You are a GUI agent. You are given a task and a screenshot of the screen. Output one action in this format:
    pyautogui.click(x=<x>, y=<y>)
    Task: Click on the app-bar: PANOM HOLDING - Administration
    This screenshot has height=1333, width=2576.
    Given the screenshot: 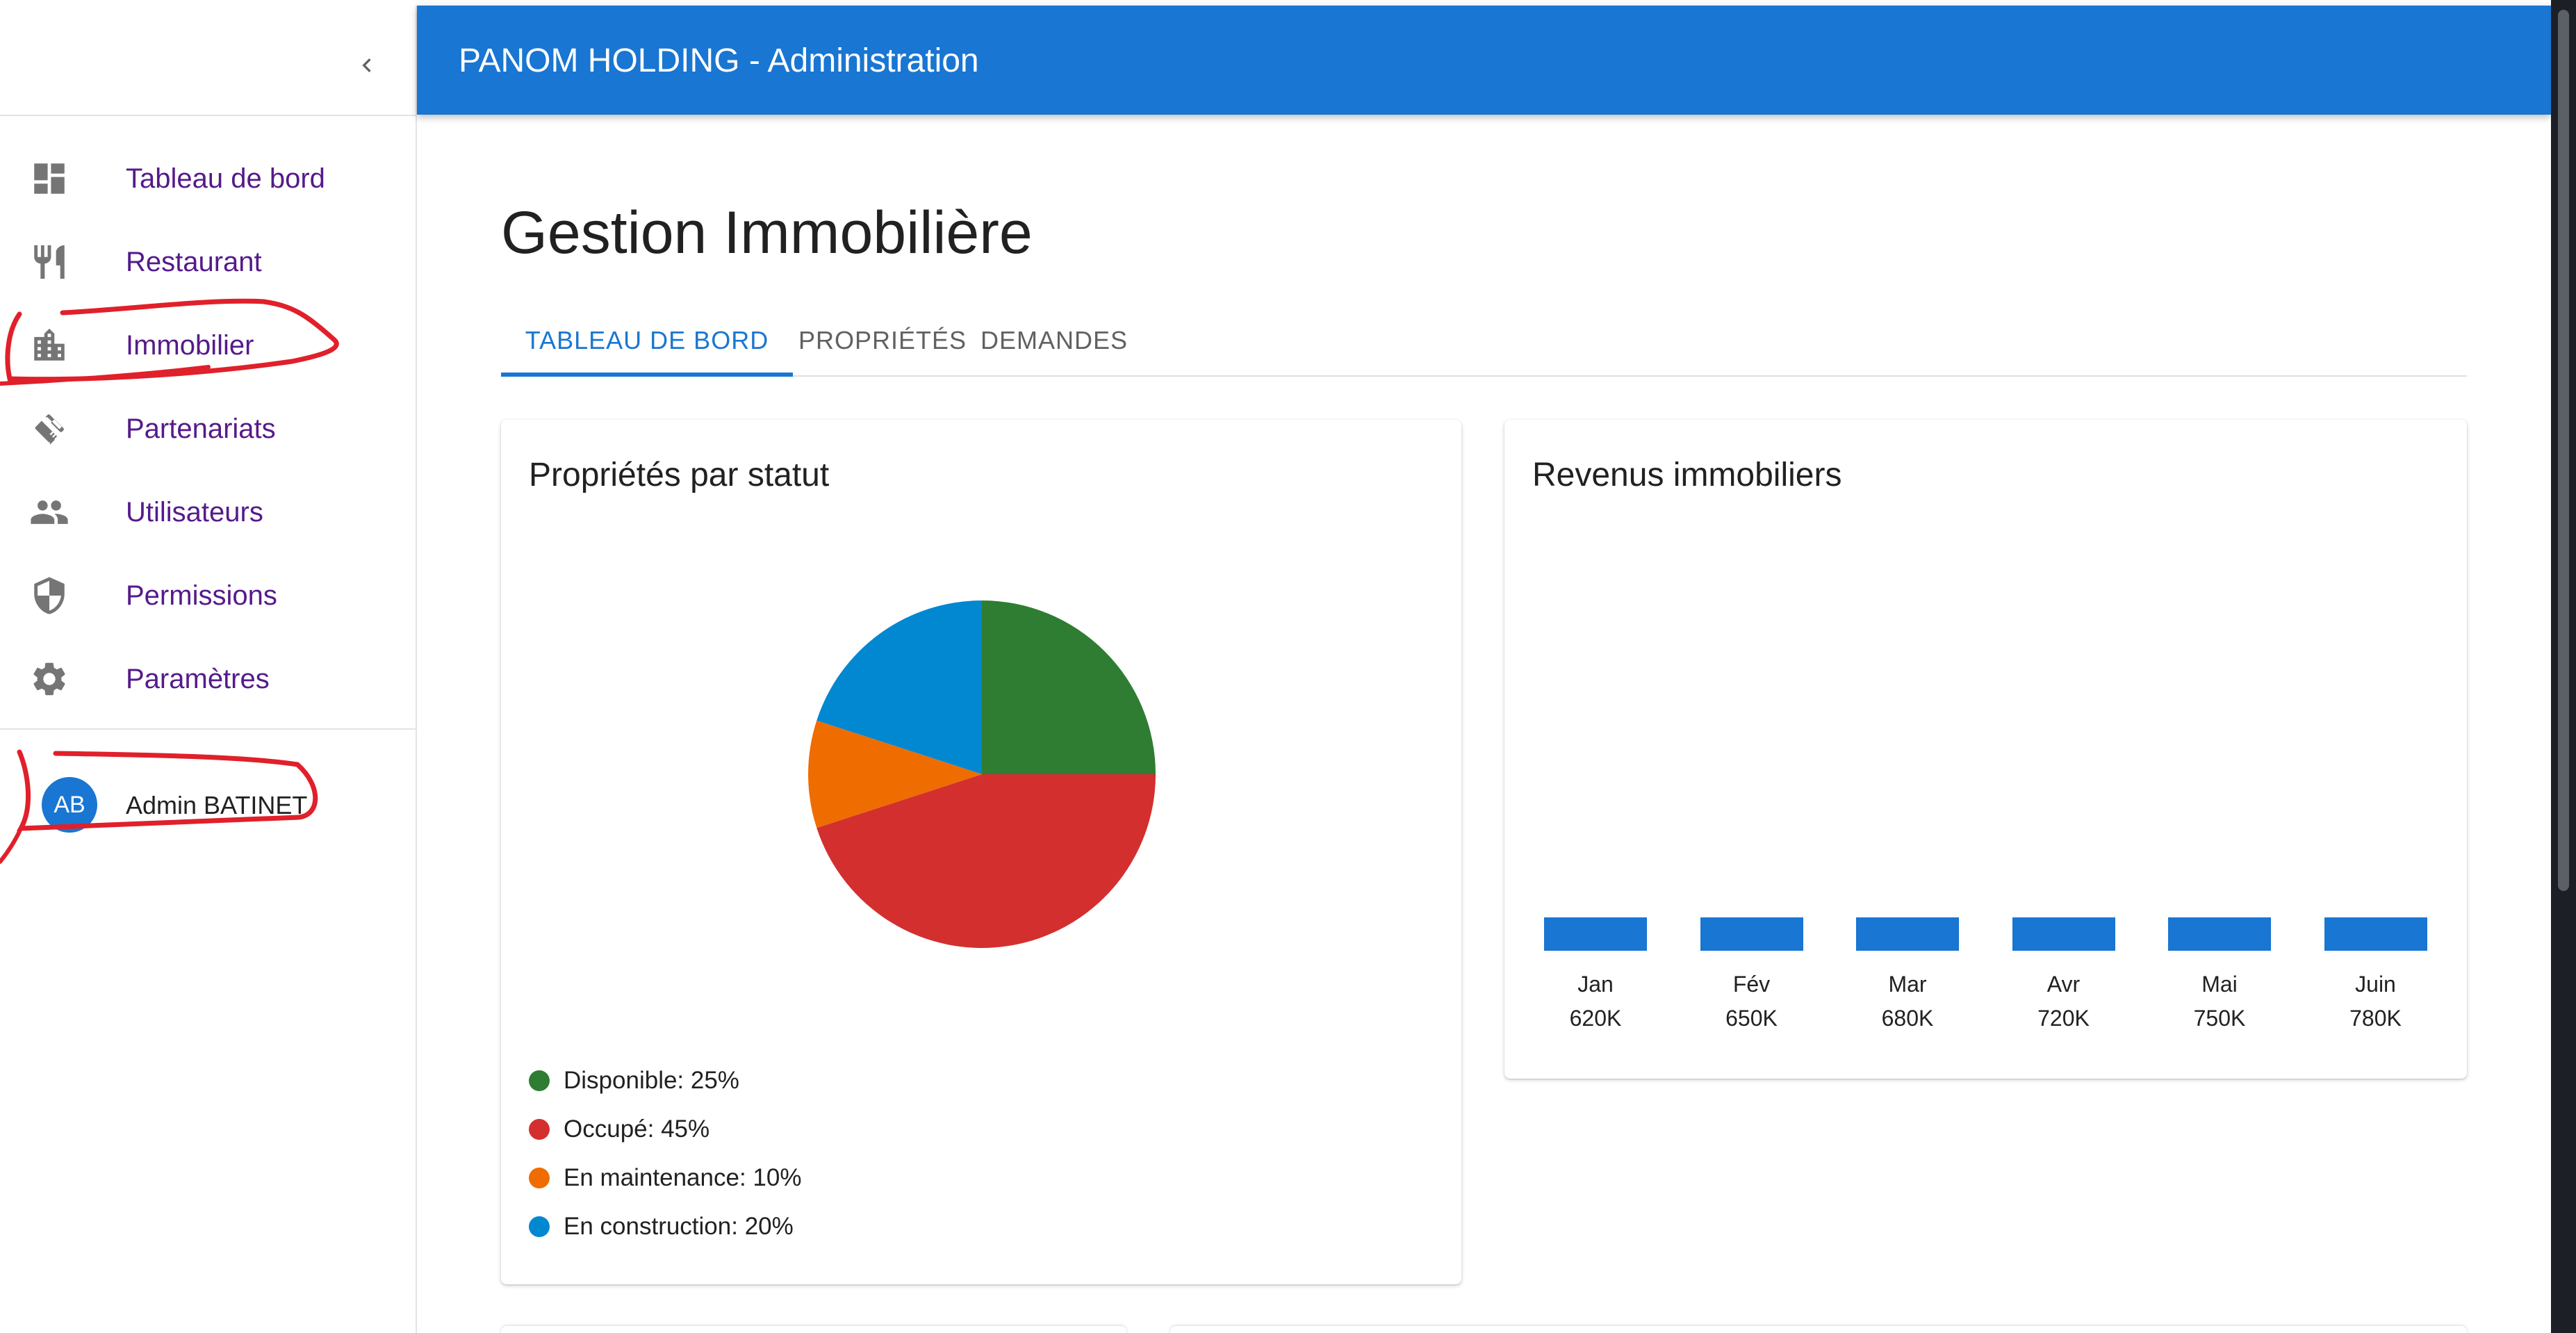 What is the action you would take?
    pyautogui.click(x=1484, y=60)
    